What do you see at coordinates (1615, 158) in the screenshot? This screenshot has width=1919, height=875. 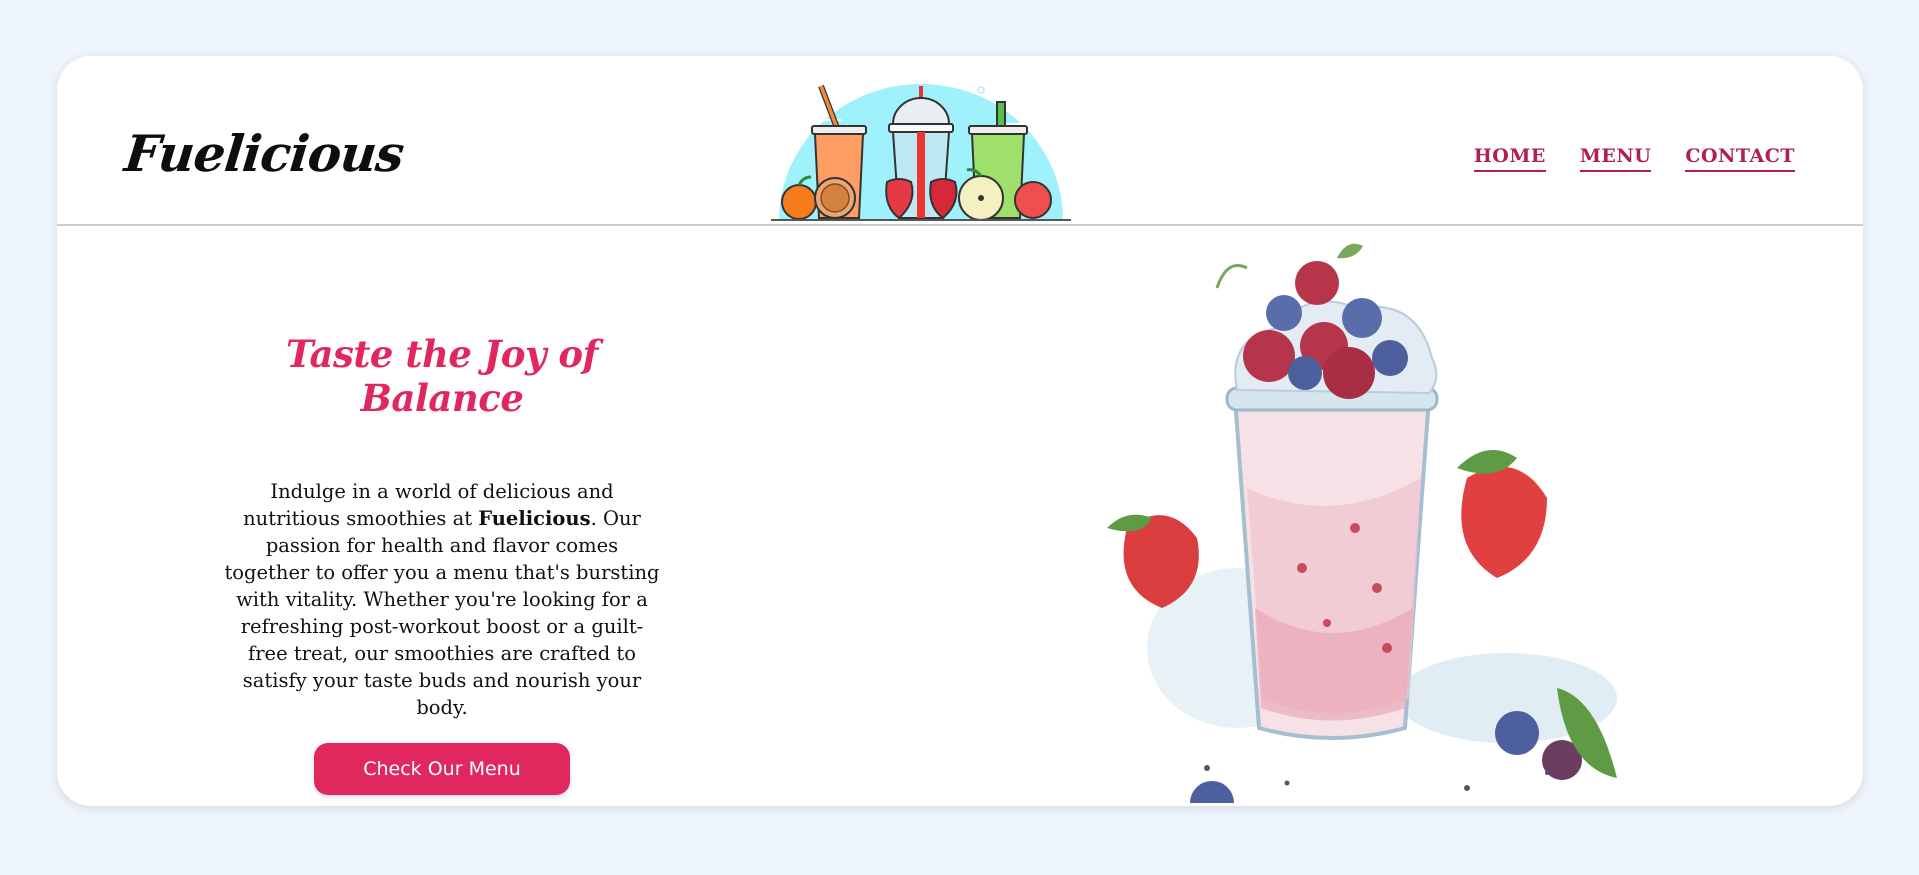 I see `nav-menu-link: MENU` at bounding box center [1615, 158].